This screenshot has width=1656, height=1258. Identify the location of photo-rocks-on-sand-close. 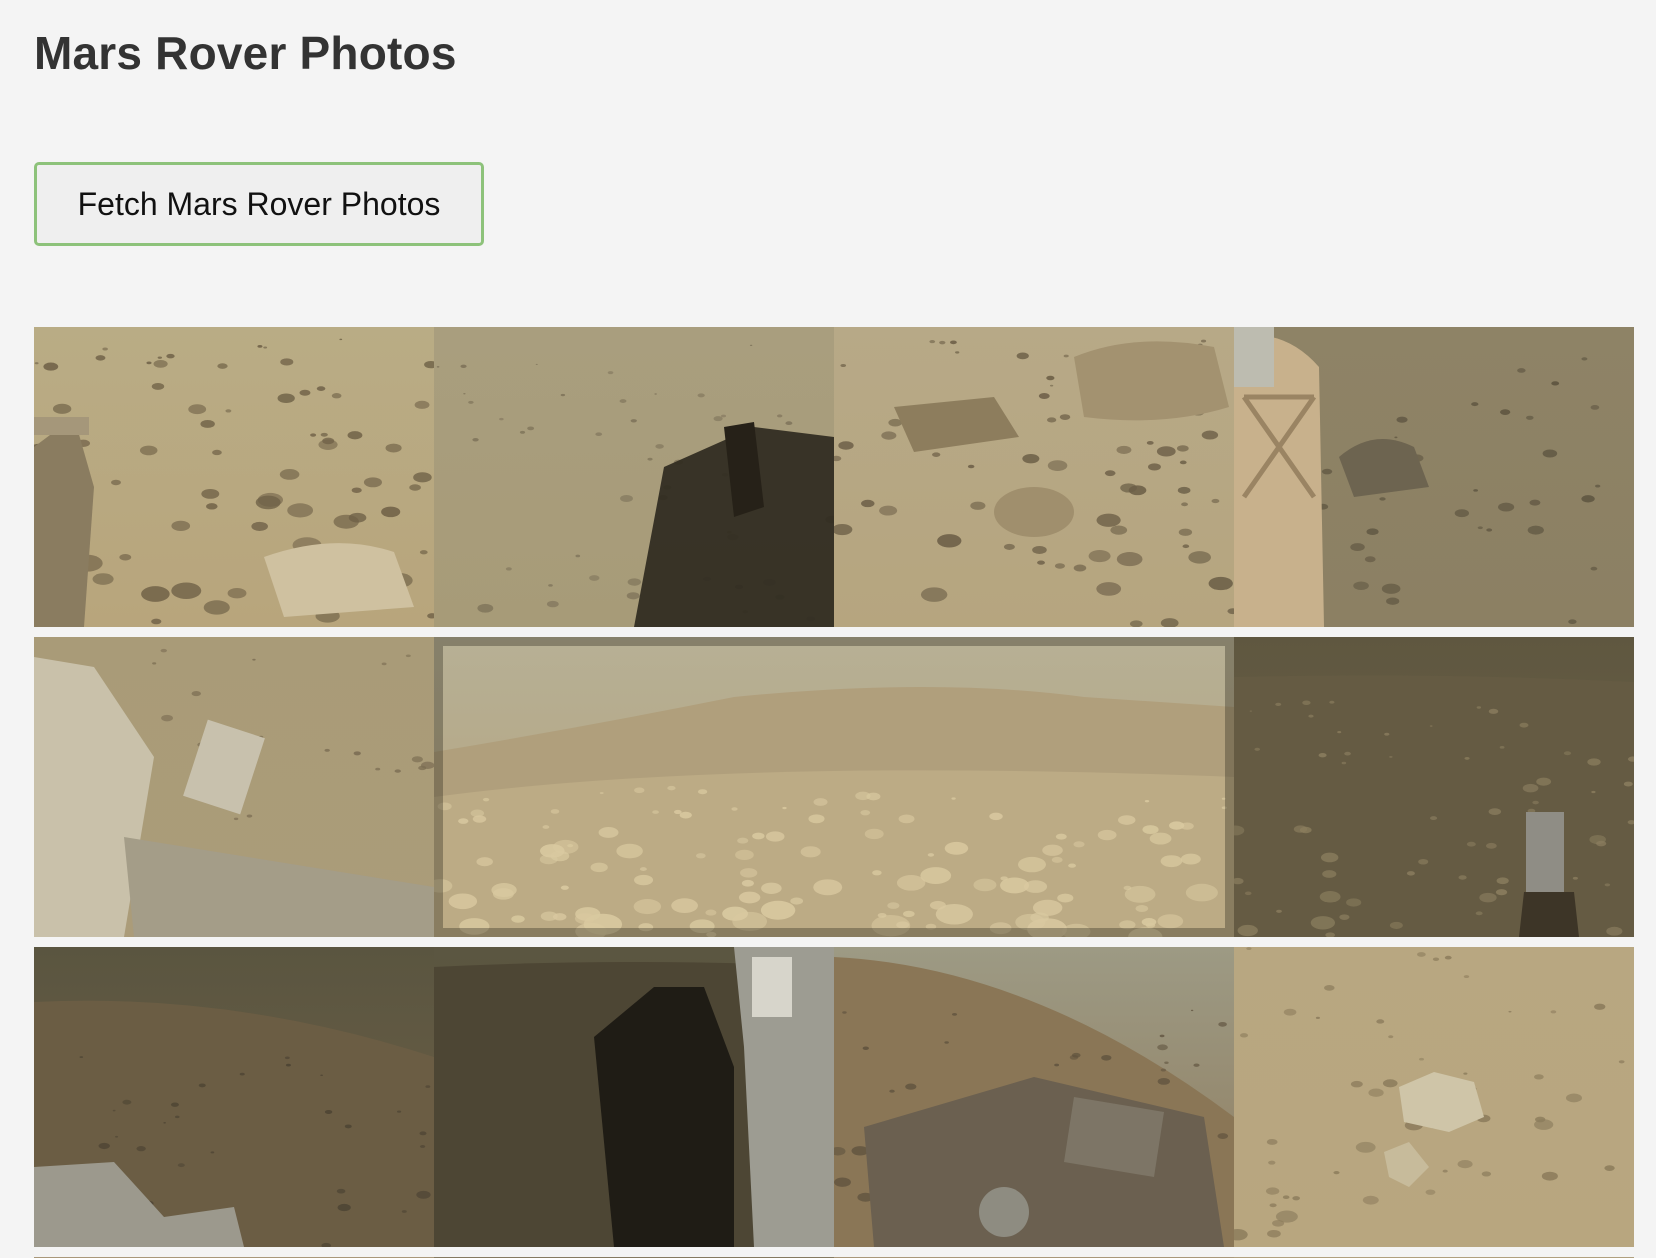
(1434, 1097).